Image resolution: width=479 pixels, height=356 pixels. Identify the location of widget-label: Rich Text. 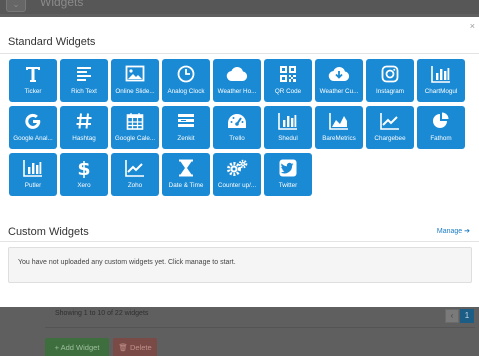
(84, 91).